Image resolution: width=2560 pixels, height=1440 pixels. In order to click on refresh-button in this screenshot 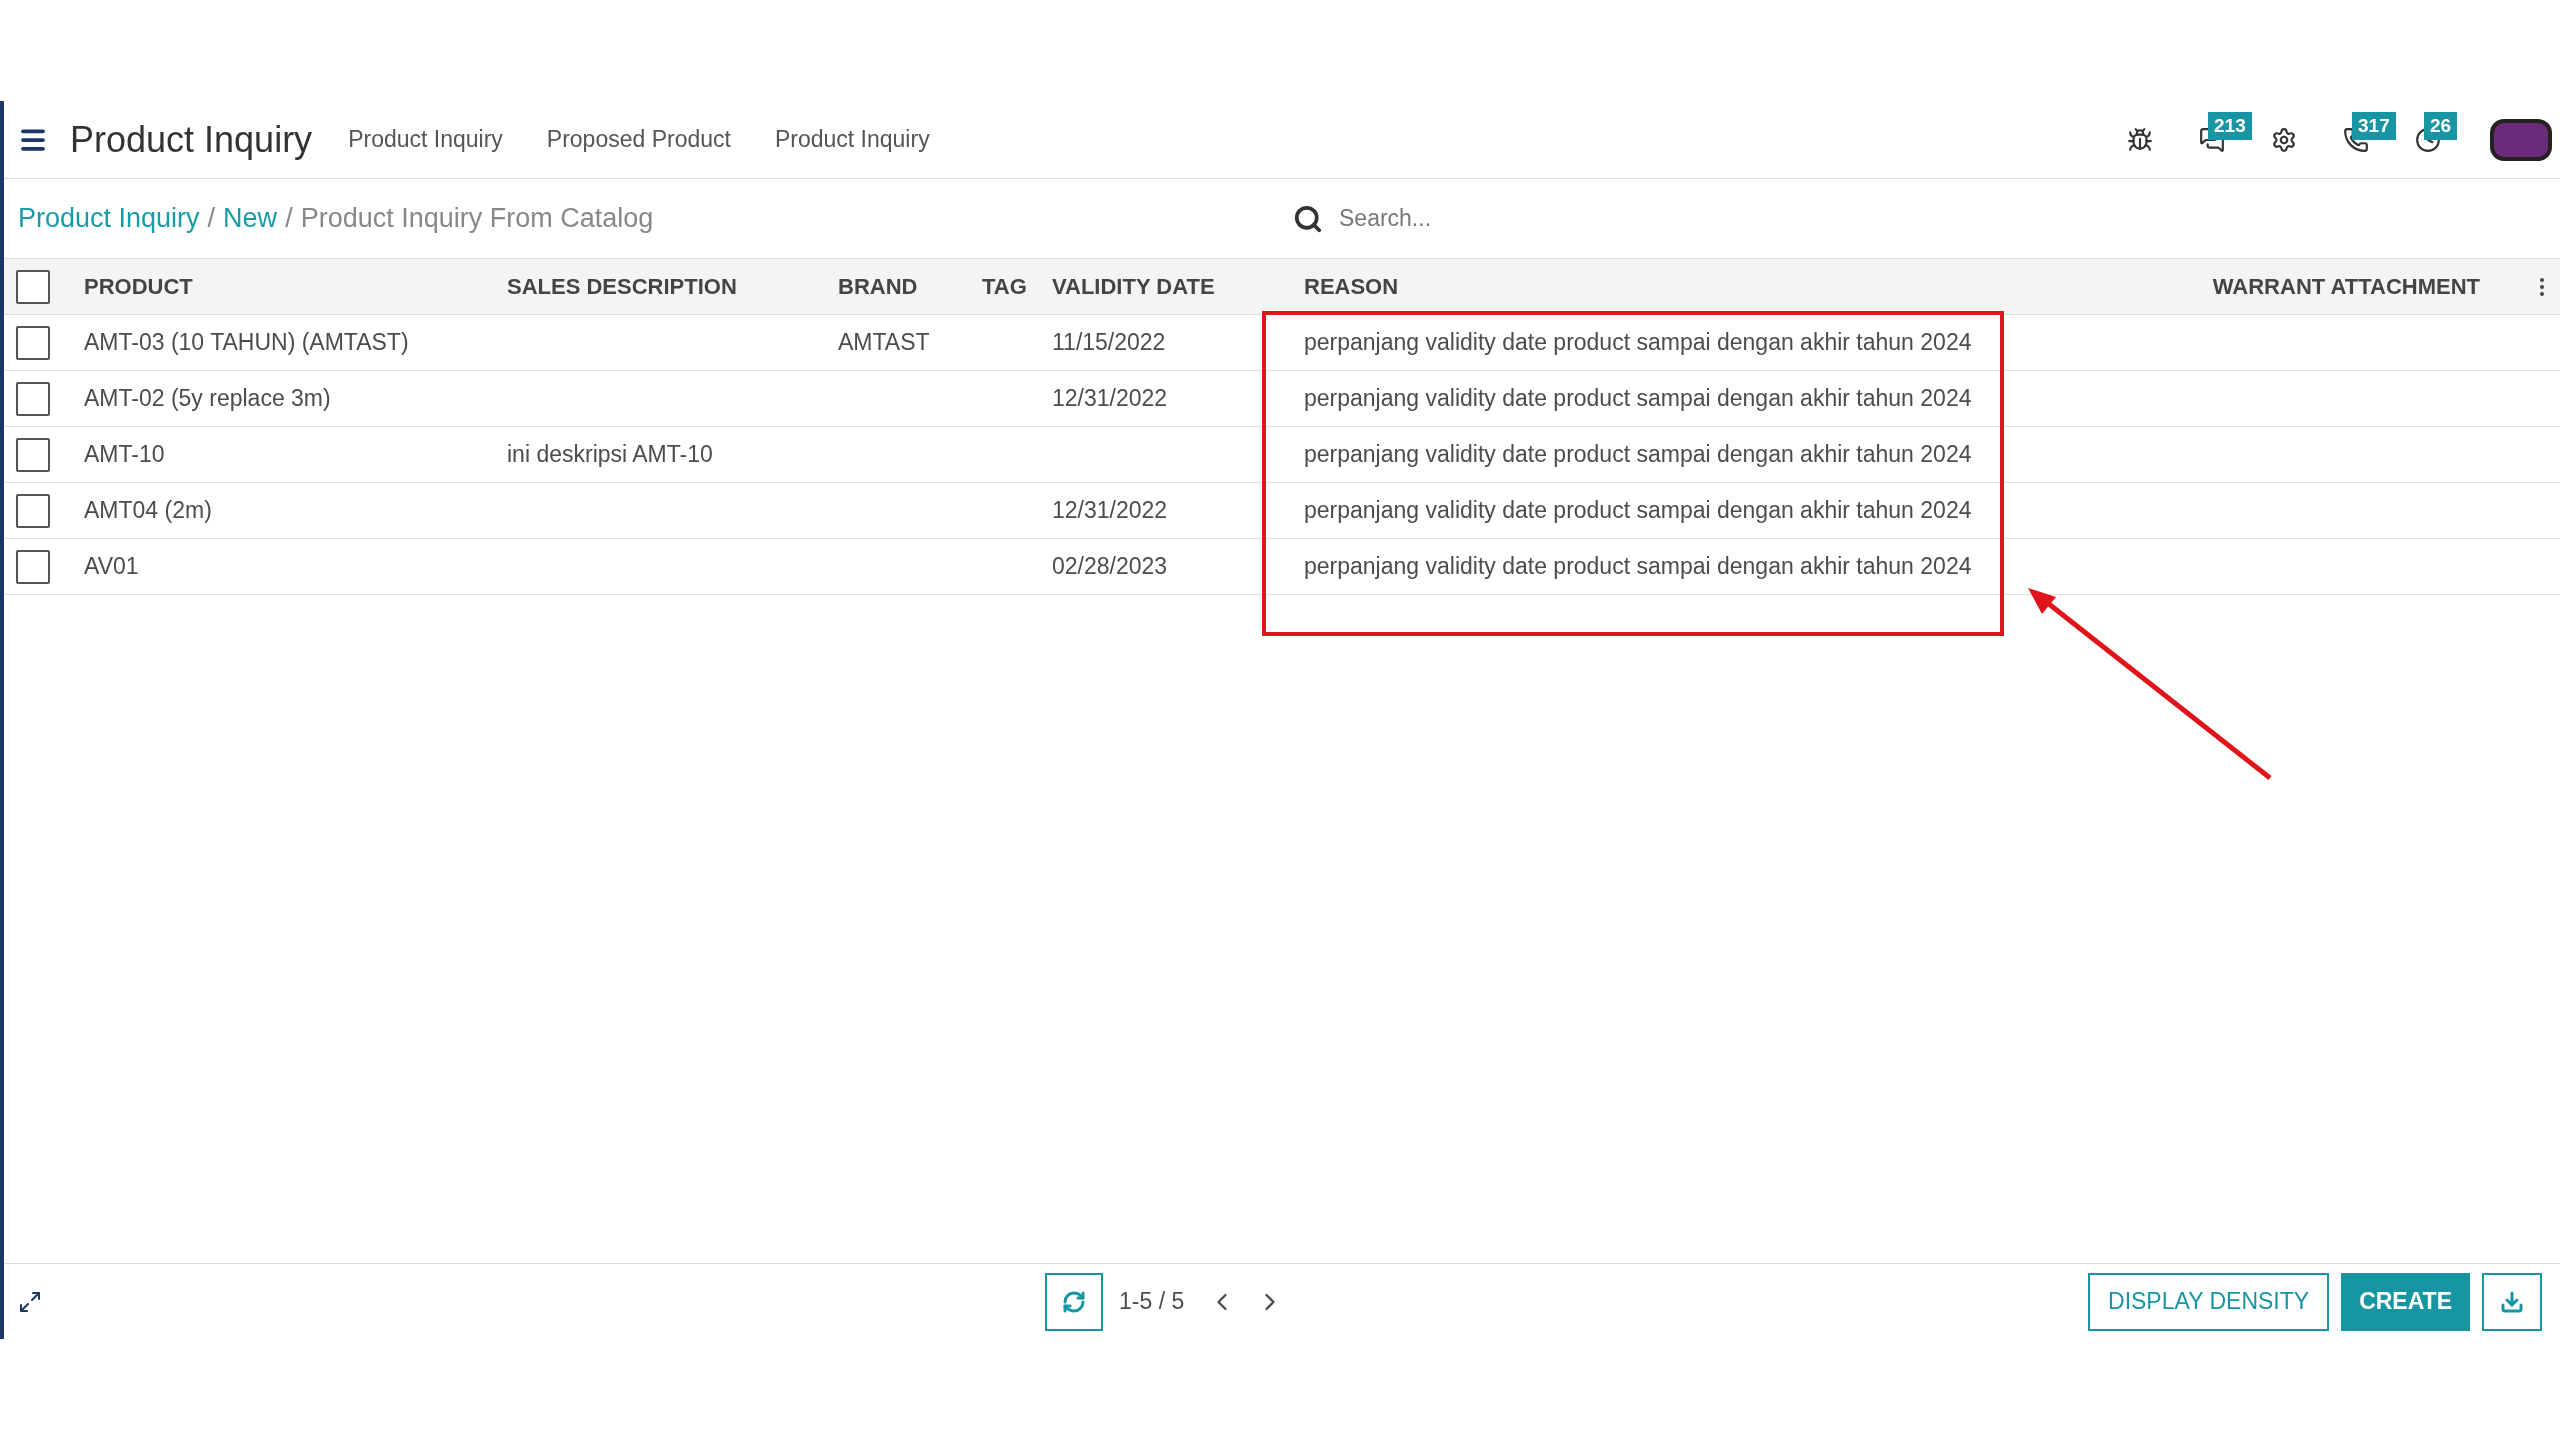, I will do `click(1074, 1301)`.